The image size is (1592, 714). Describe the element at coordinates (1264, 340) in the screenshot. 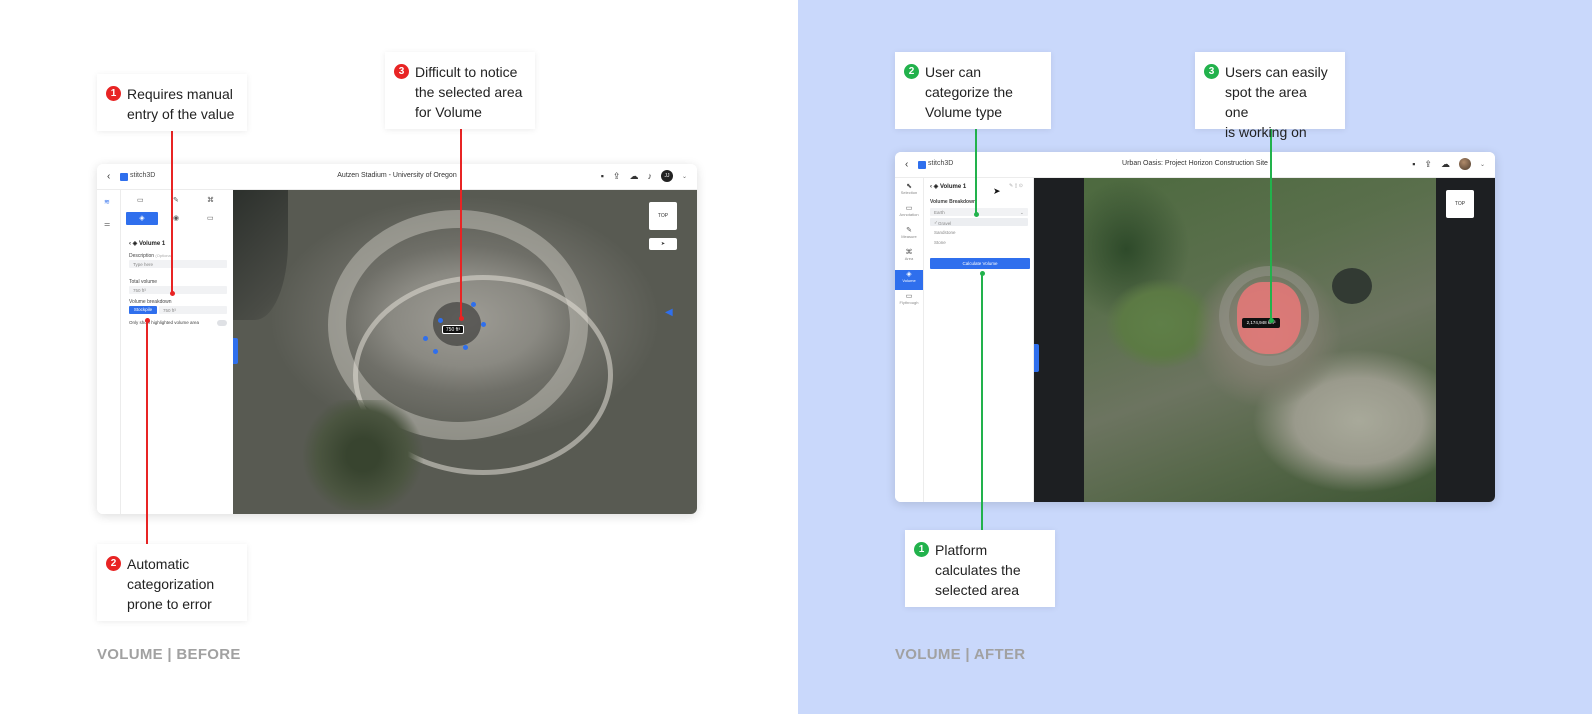

I see `map-view-after: 2,174,948 km³ TOP` at that location.